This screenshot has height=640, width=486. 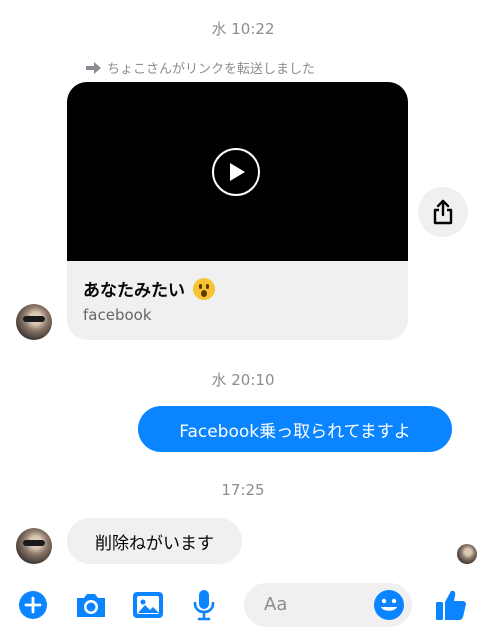 I want to click on surprised-emoji-icon, so click(x=204, y=288).